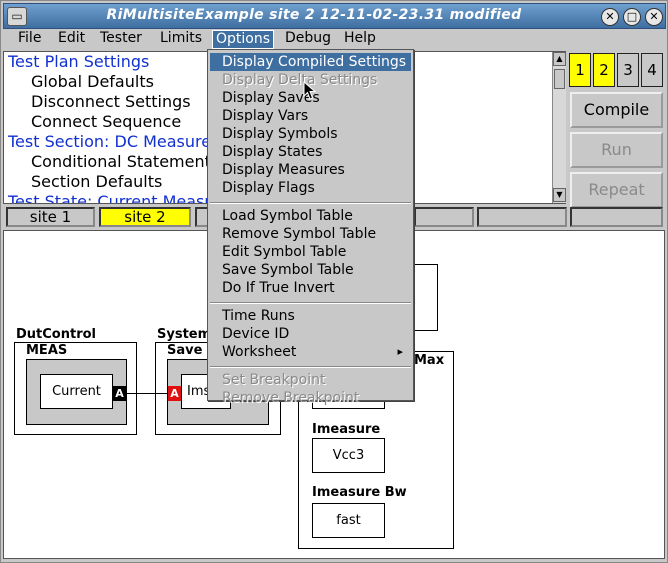 Image resolution: width=668 pixels, height=563 pixels. What do you see at coordinates (119, 197) in the screenshot?
I see `tree-item: Test State: Current Measure` at bounding box center [119, 197].